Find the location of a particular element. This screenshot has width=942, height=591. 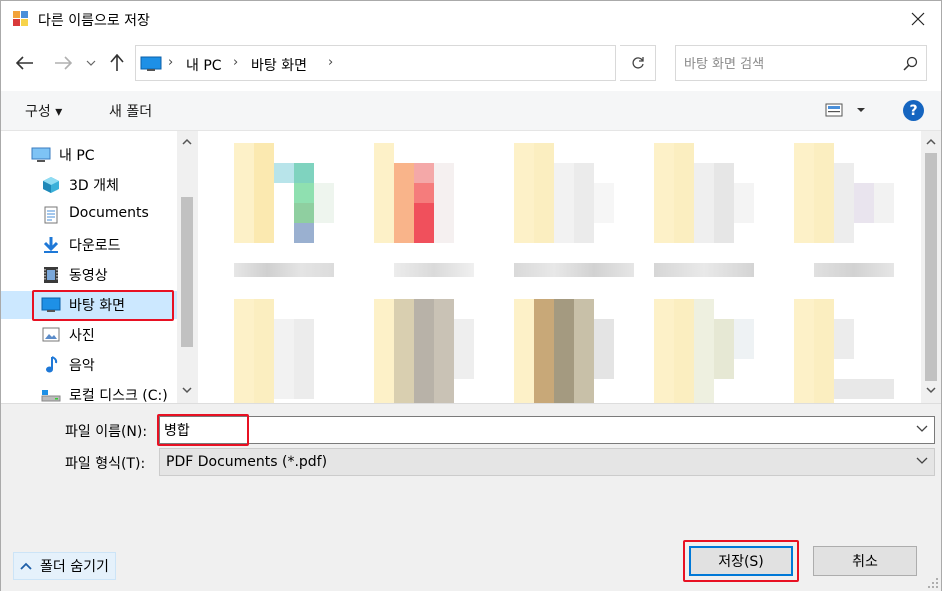

resize-grip-icon is located at coordinates (933, 583).